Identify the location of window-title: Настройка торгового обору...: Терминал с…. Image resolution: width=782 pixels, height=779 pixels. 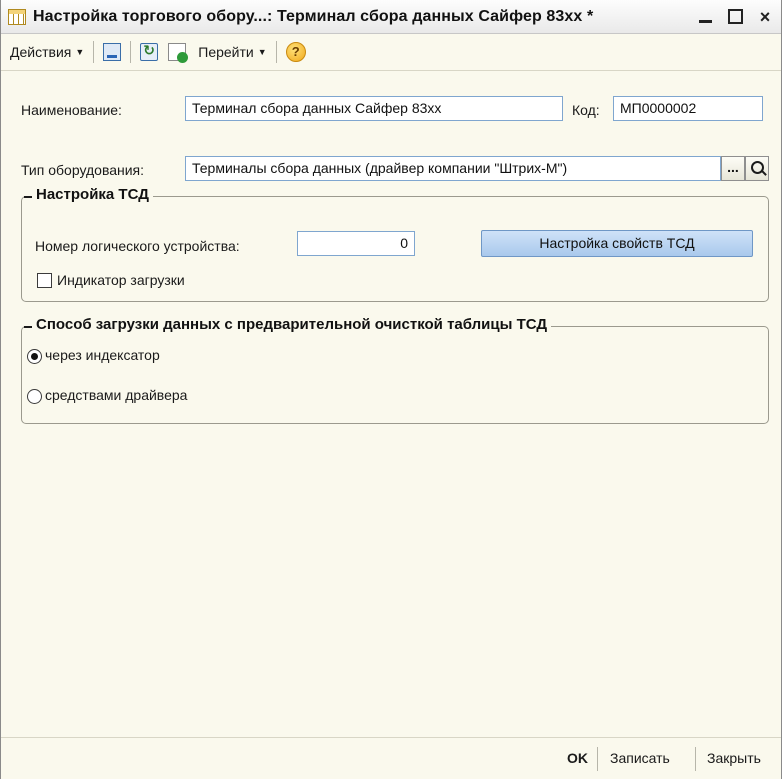
(313, 16).